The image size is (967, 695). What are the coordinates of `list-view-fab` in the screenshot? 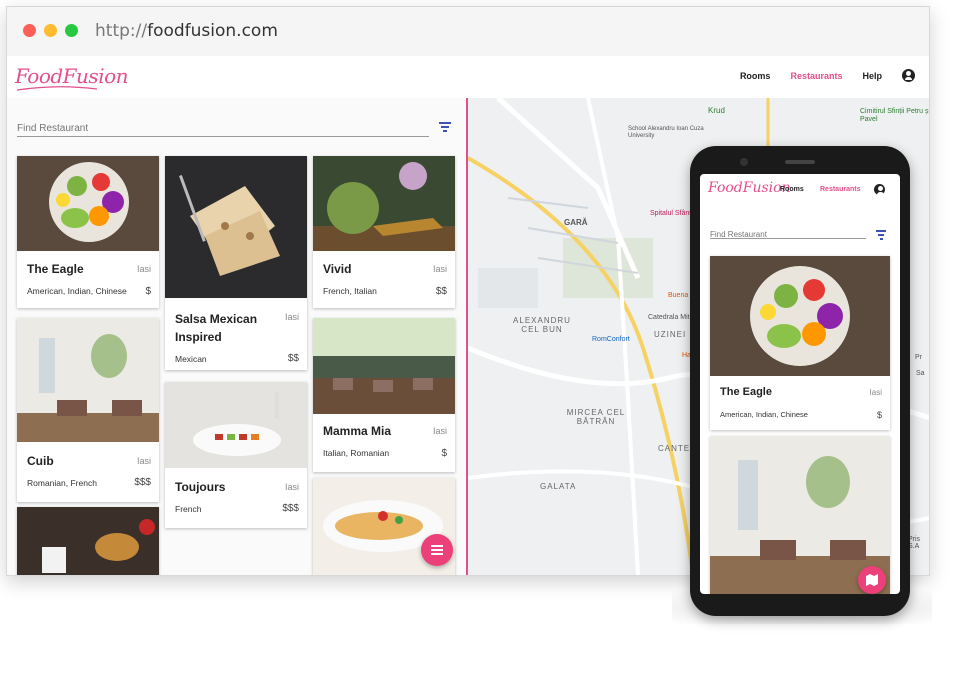 It's located at (437, 550).